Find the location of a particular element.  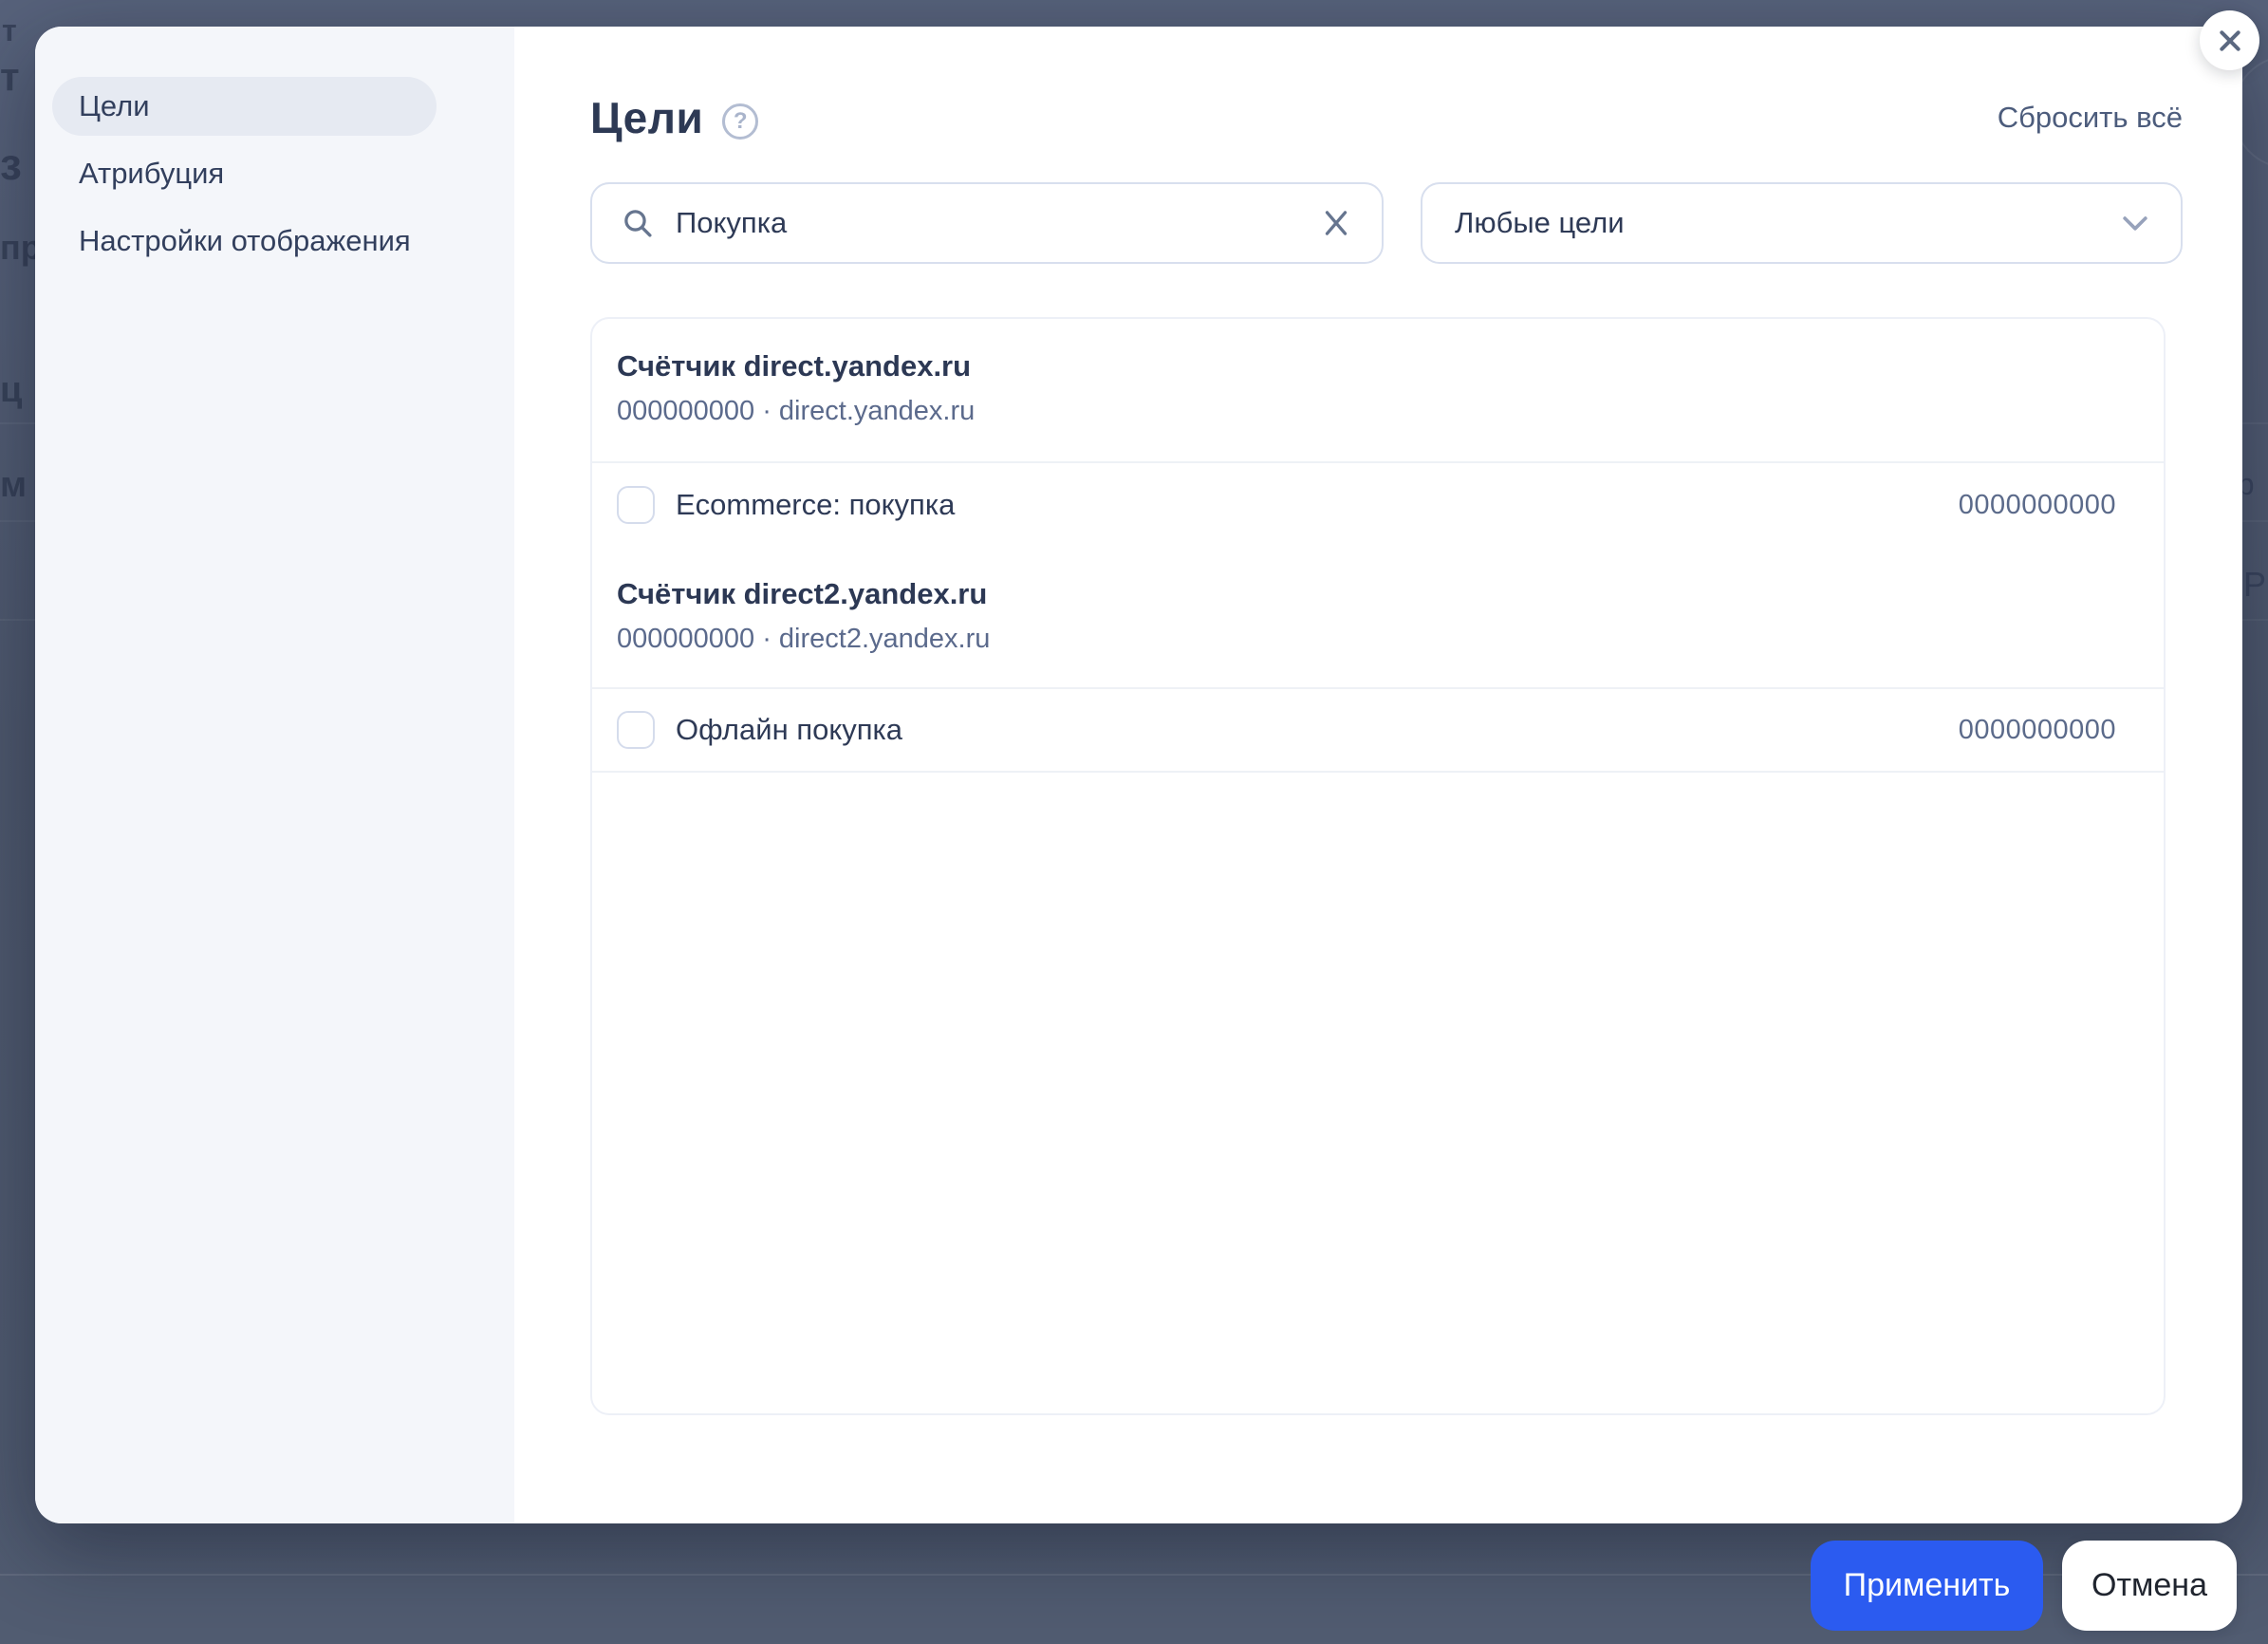

search-icon is located at coordinates (638, 223).